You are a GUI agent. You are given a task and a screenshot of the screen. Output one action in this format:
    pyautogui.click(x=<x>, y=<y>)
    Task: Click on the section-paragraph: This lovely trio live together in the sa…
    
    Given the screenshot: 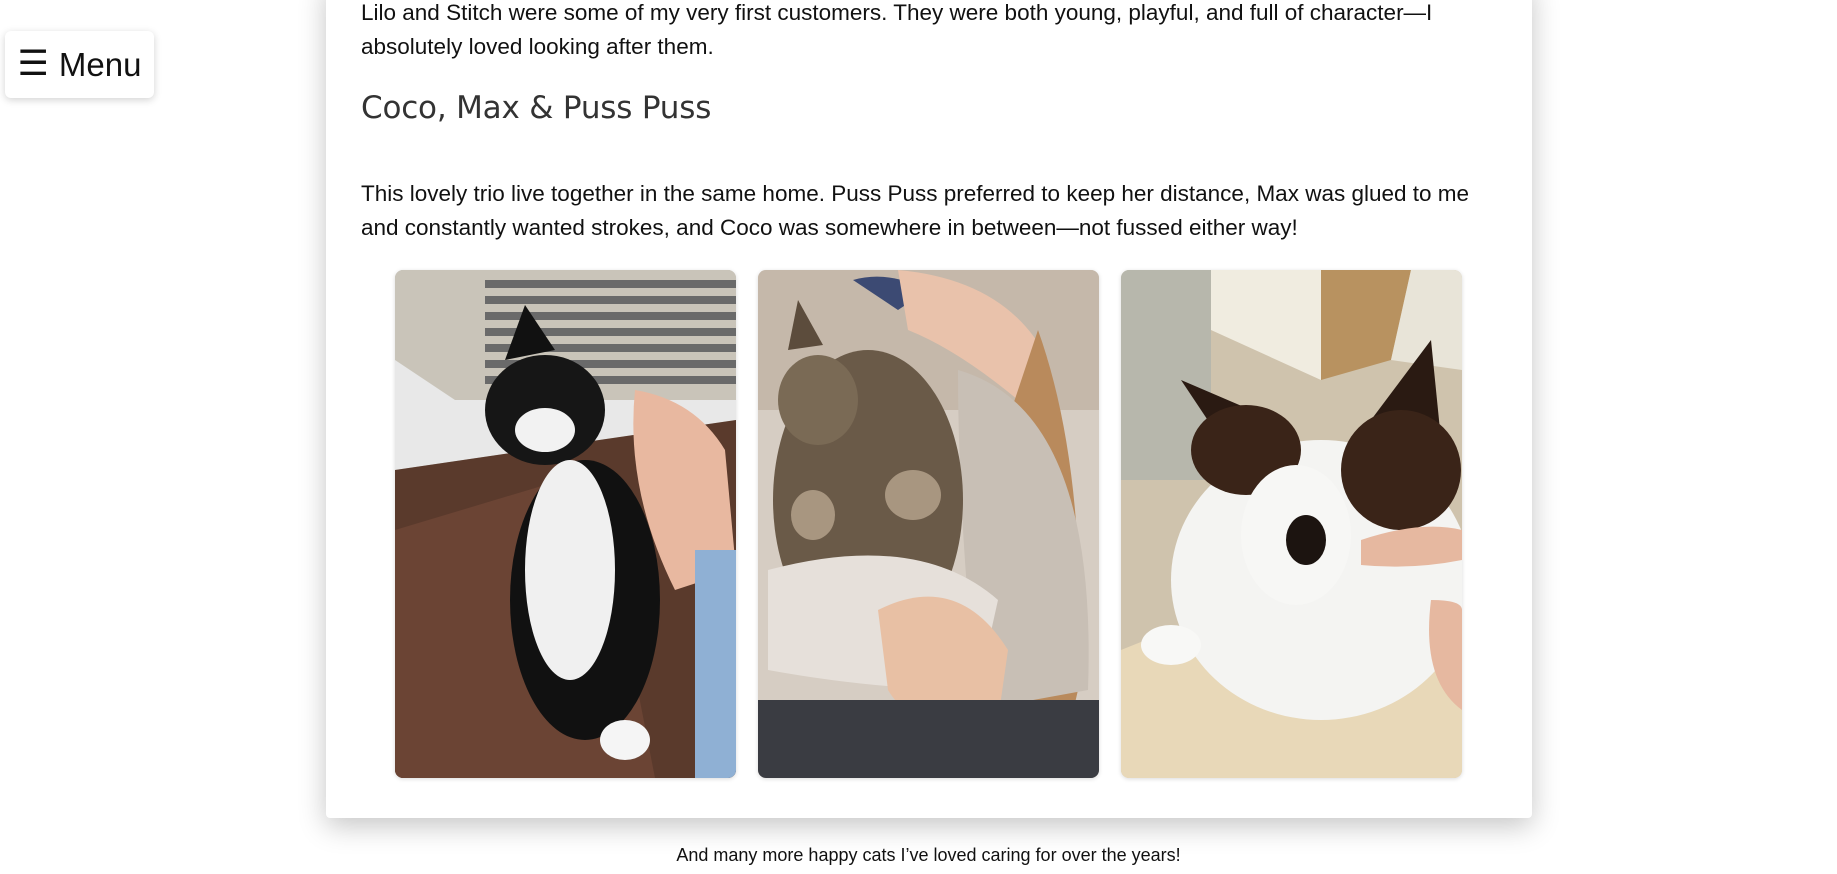 What is the action you would take?
    pyautogui.click(x=915, y=210)
    